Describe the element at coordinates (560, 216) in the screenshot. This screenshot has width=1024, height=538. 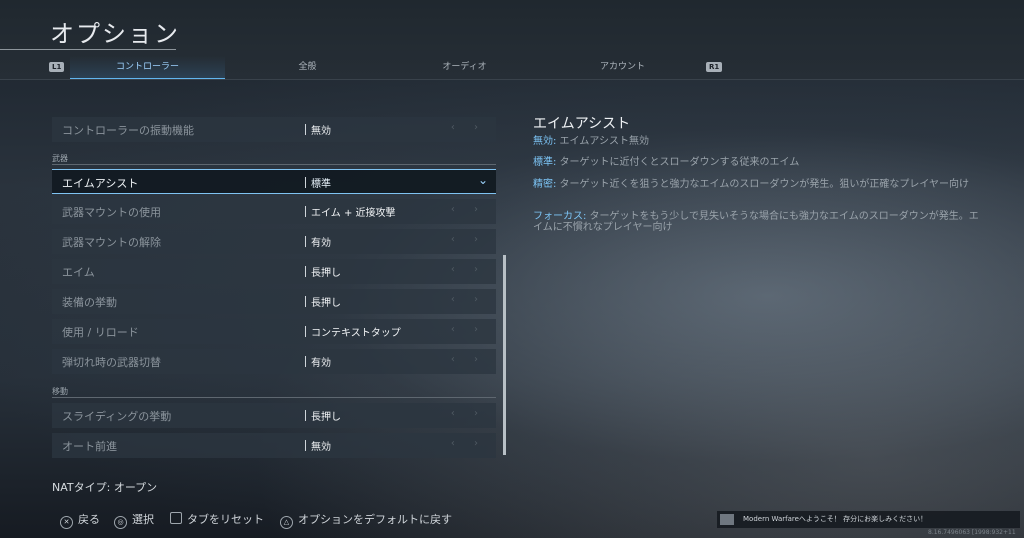
I see `detail-key: フォーカス:` at that location.